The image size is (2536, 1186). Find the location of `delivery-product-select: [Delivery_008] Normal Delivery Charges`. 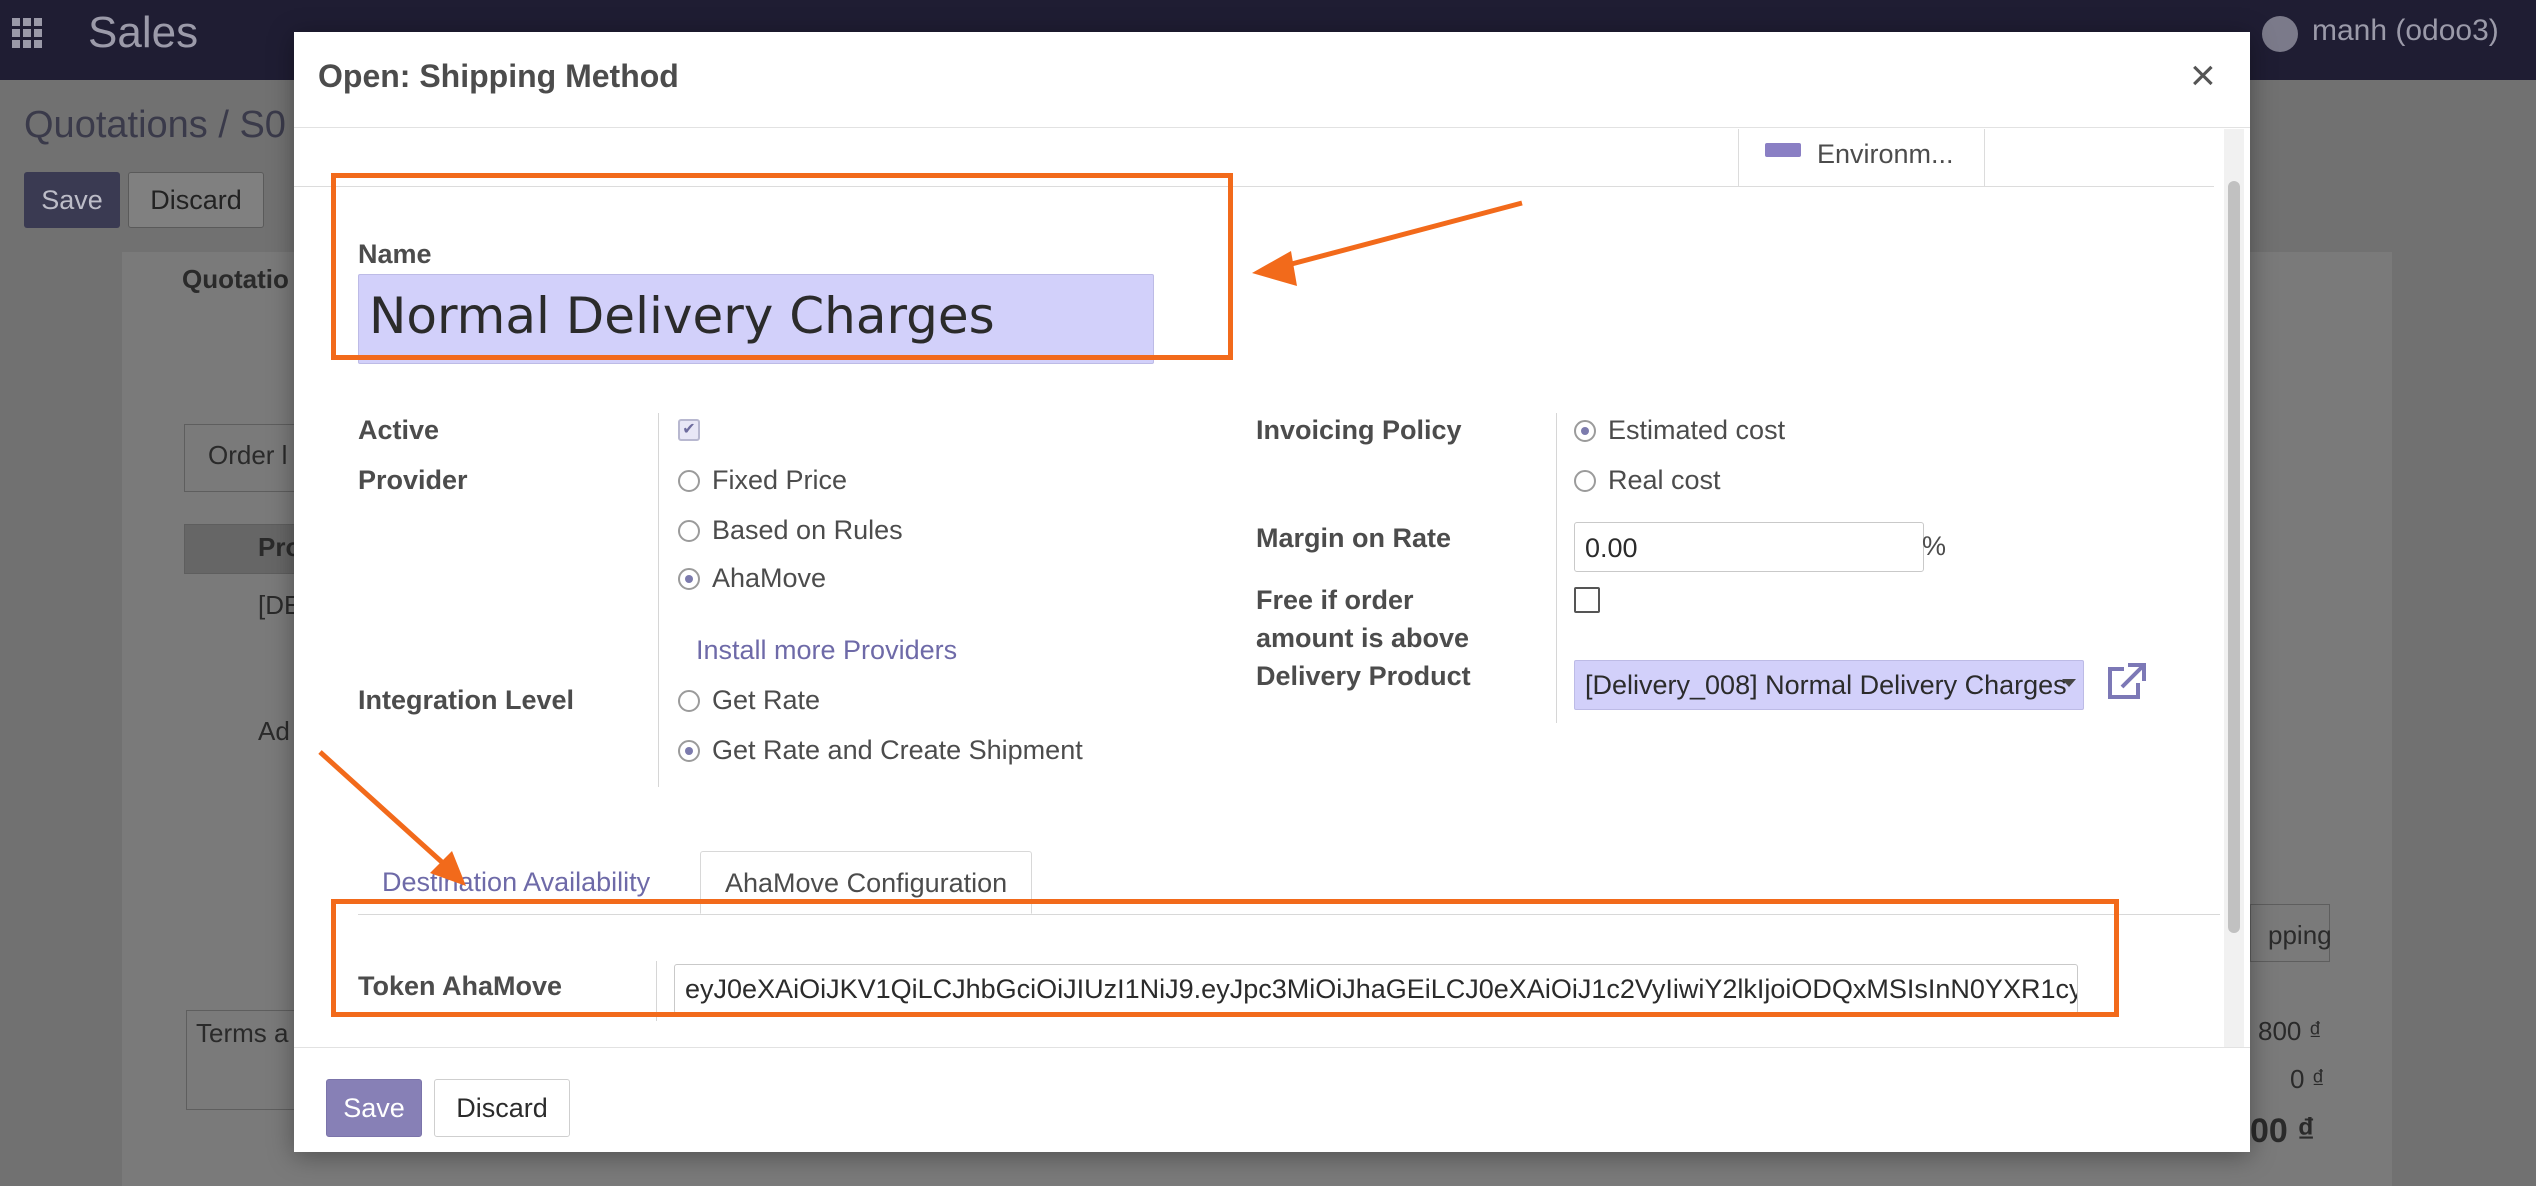

delivery-product-select: [Delivery_008] Normal Delivery Charges is located at coordinates (1829, 685).